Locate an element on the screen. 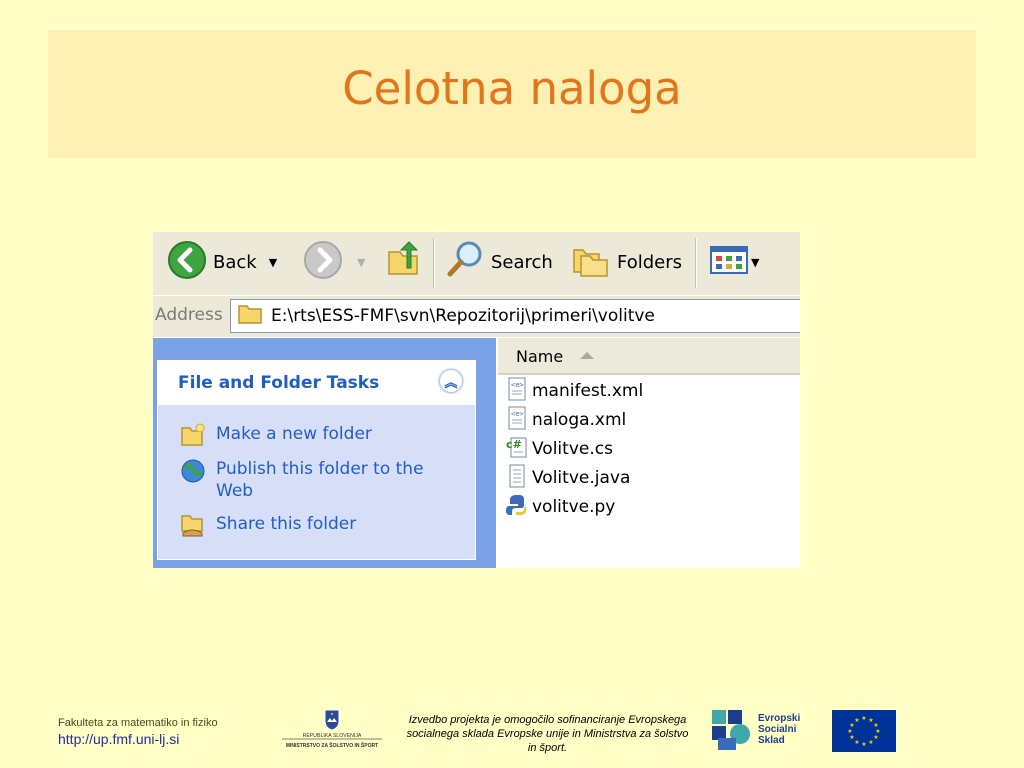 This screenshot has width=1024, height=768. task-publish-folder-web: Publish this folder to the Web is located at coordinates (308, 480).